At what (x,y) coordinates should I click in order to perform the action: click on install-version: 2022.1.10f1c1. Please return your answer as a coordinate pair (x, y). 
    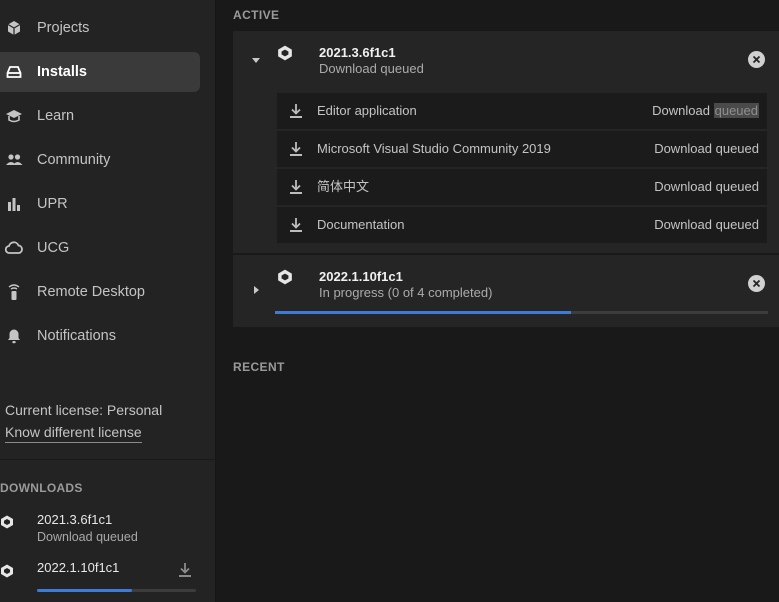
    Looking at the image, I should click on (361, 276).